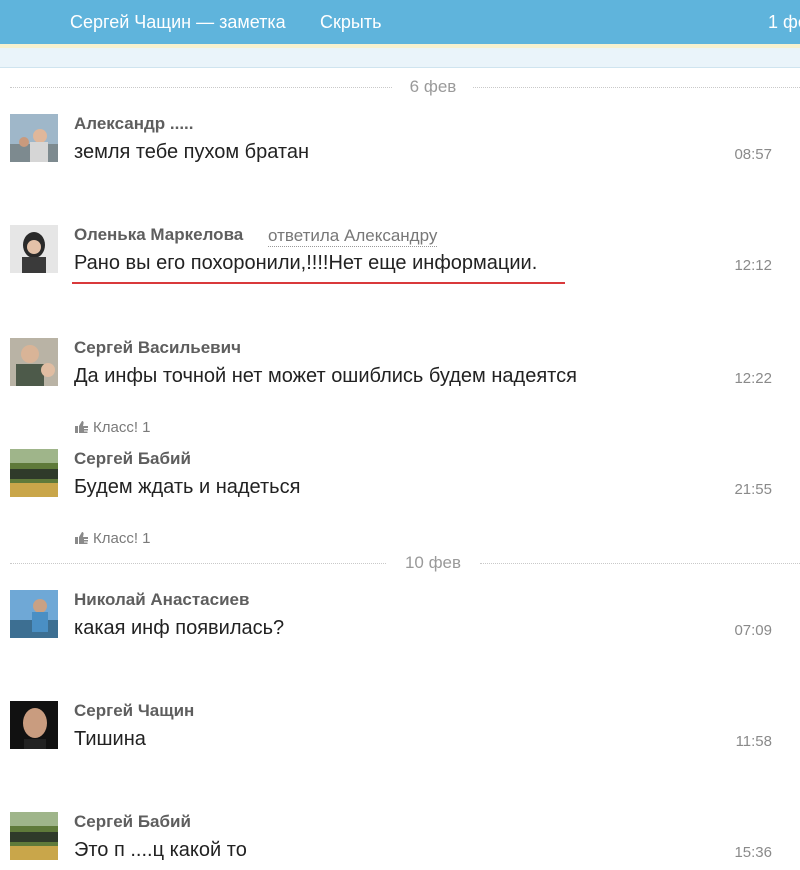 This screenshot has width=800, height=870. What do you see at coordinates (353, 236) in the screenshot?
I see `reply-to-link: ответила Александру` at bounding box center [353, 236].